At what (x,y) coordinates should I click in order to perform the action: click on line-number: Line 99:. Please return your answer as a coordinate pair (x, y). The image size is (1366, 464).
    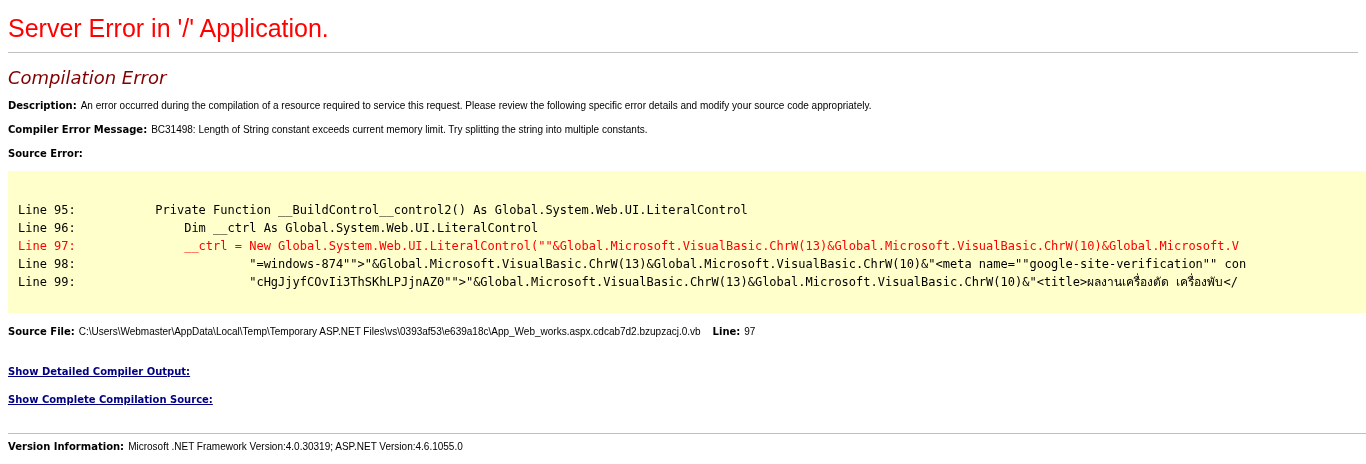
    Looking at the image, I should click on (47, 282).